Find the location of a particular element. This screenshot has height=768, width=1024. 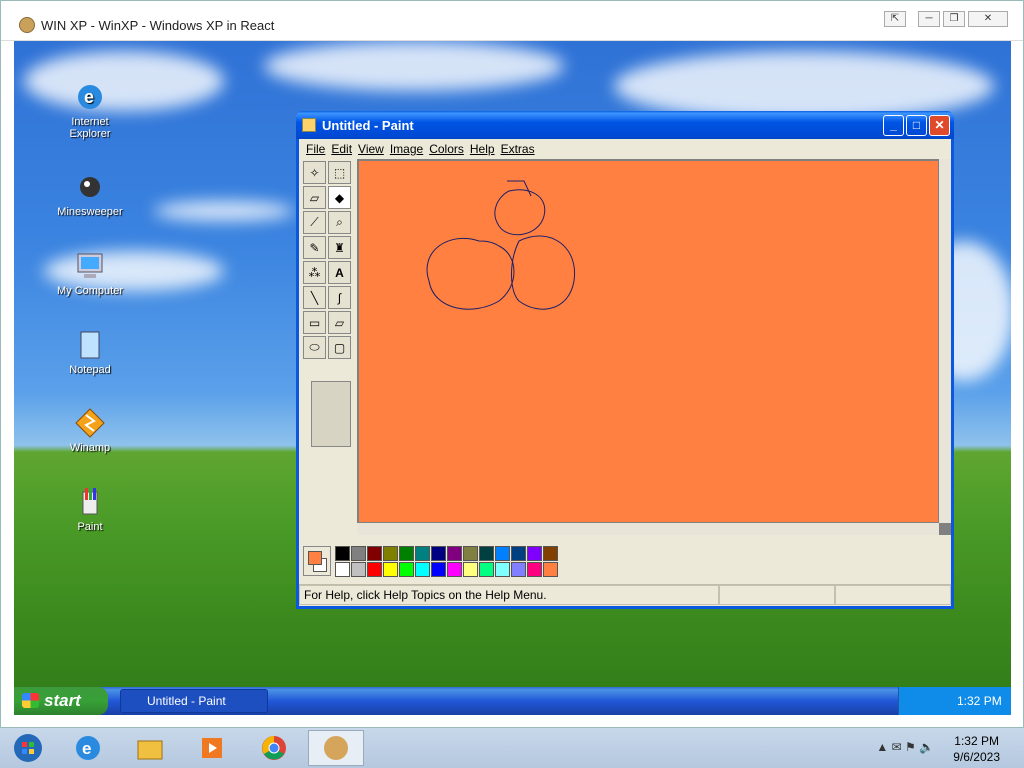

tray-clock: 1:32 PM is located at coordinates (979, 701).